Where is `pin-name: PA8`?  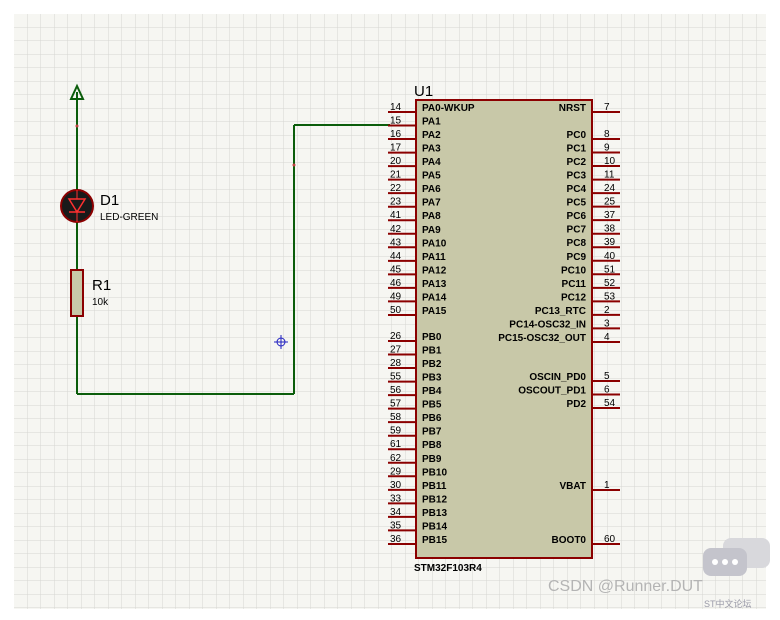 pin-name: PA8 is located at coordinates (431, 216).